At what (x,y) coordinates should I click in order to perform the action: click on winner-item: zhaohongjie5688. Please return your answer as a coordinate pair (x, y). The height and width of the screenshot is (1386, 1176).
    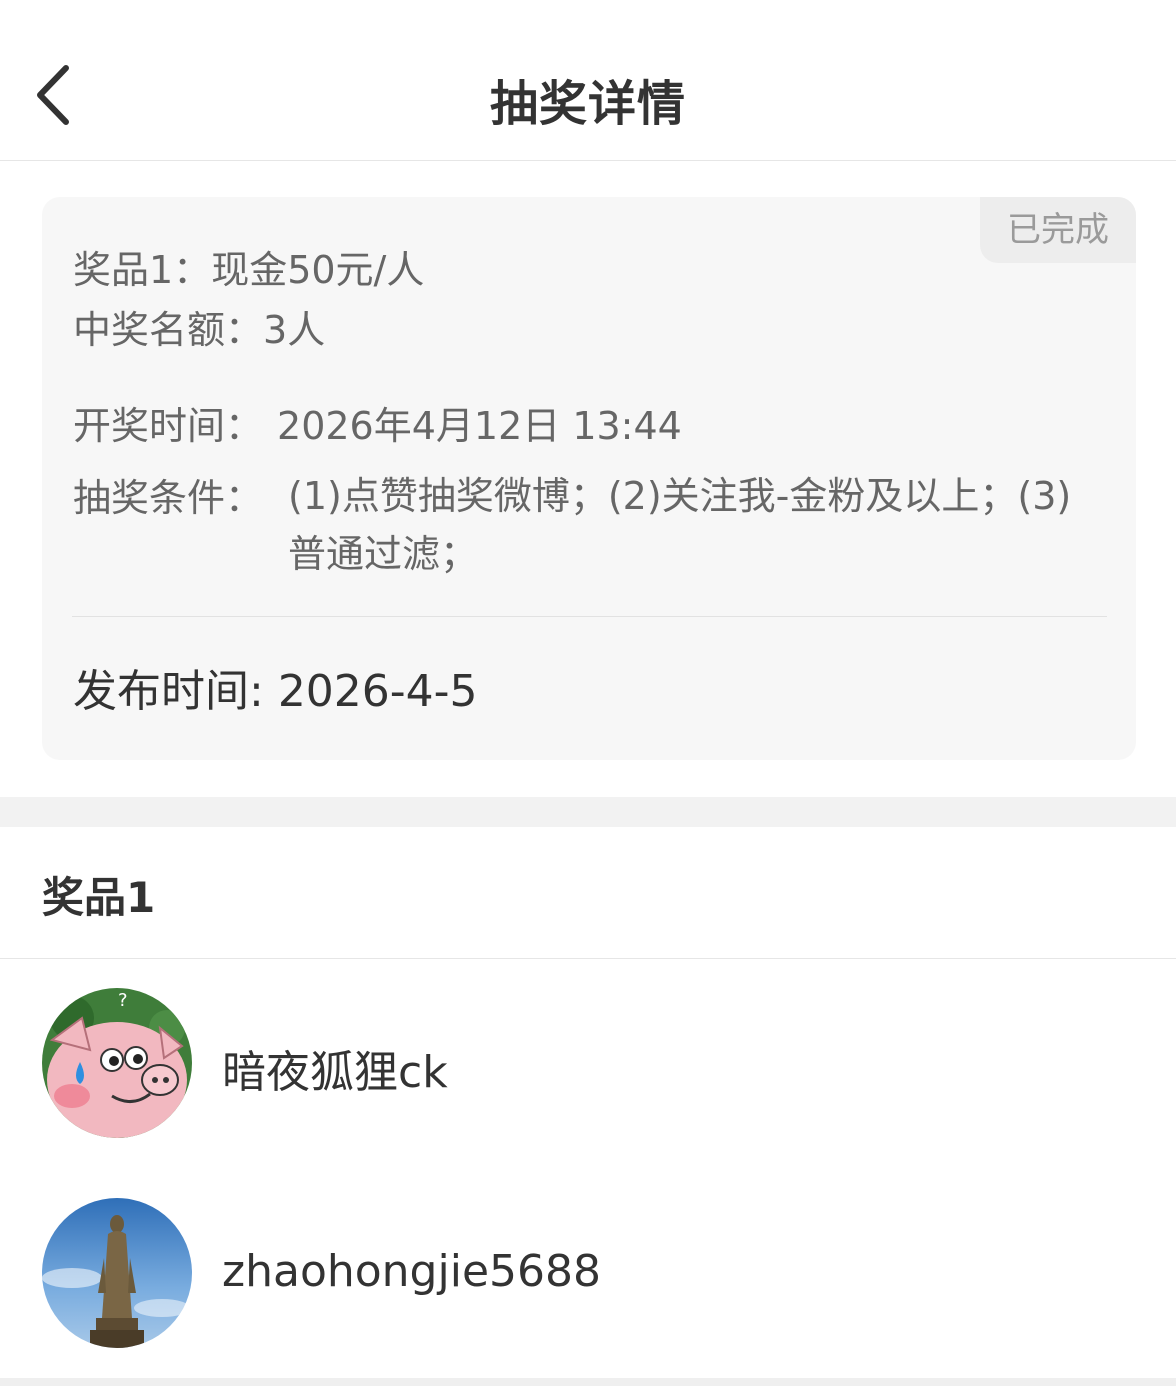
    Looking at the image, I should click on (588, 1273).